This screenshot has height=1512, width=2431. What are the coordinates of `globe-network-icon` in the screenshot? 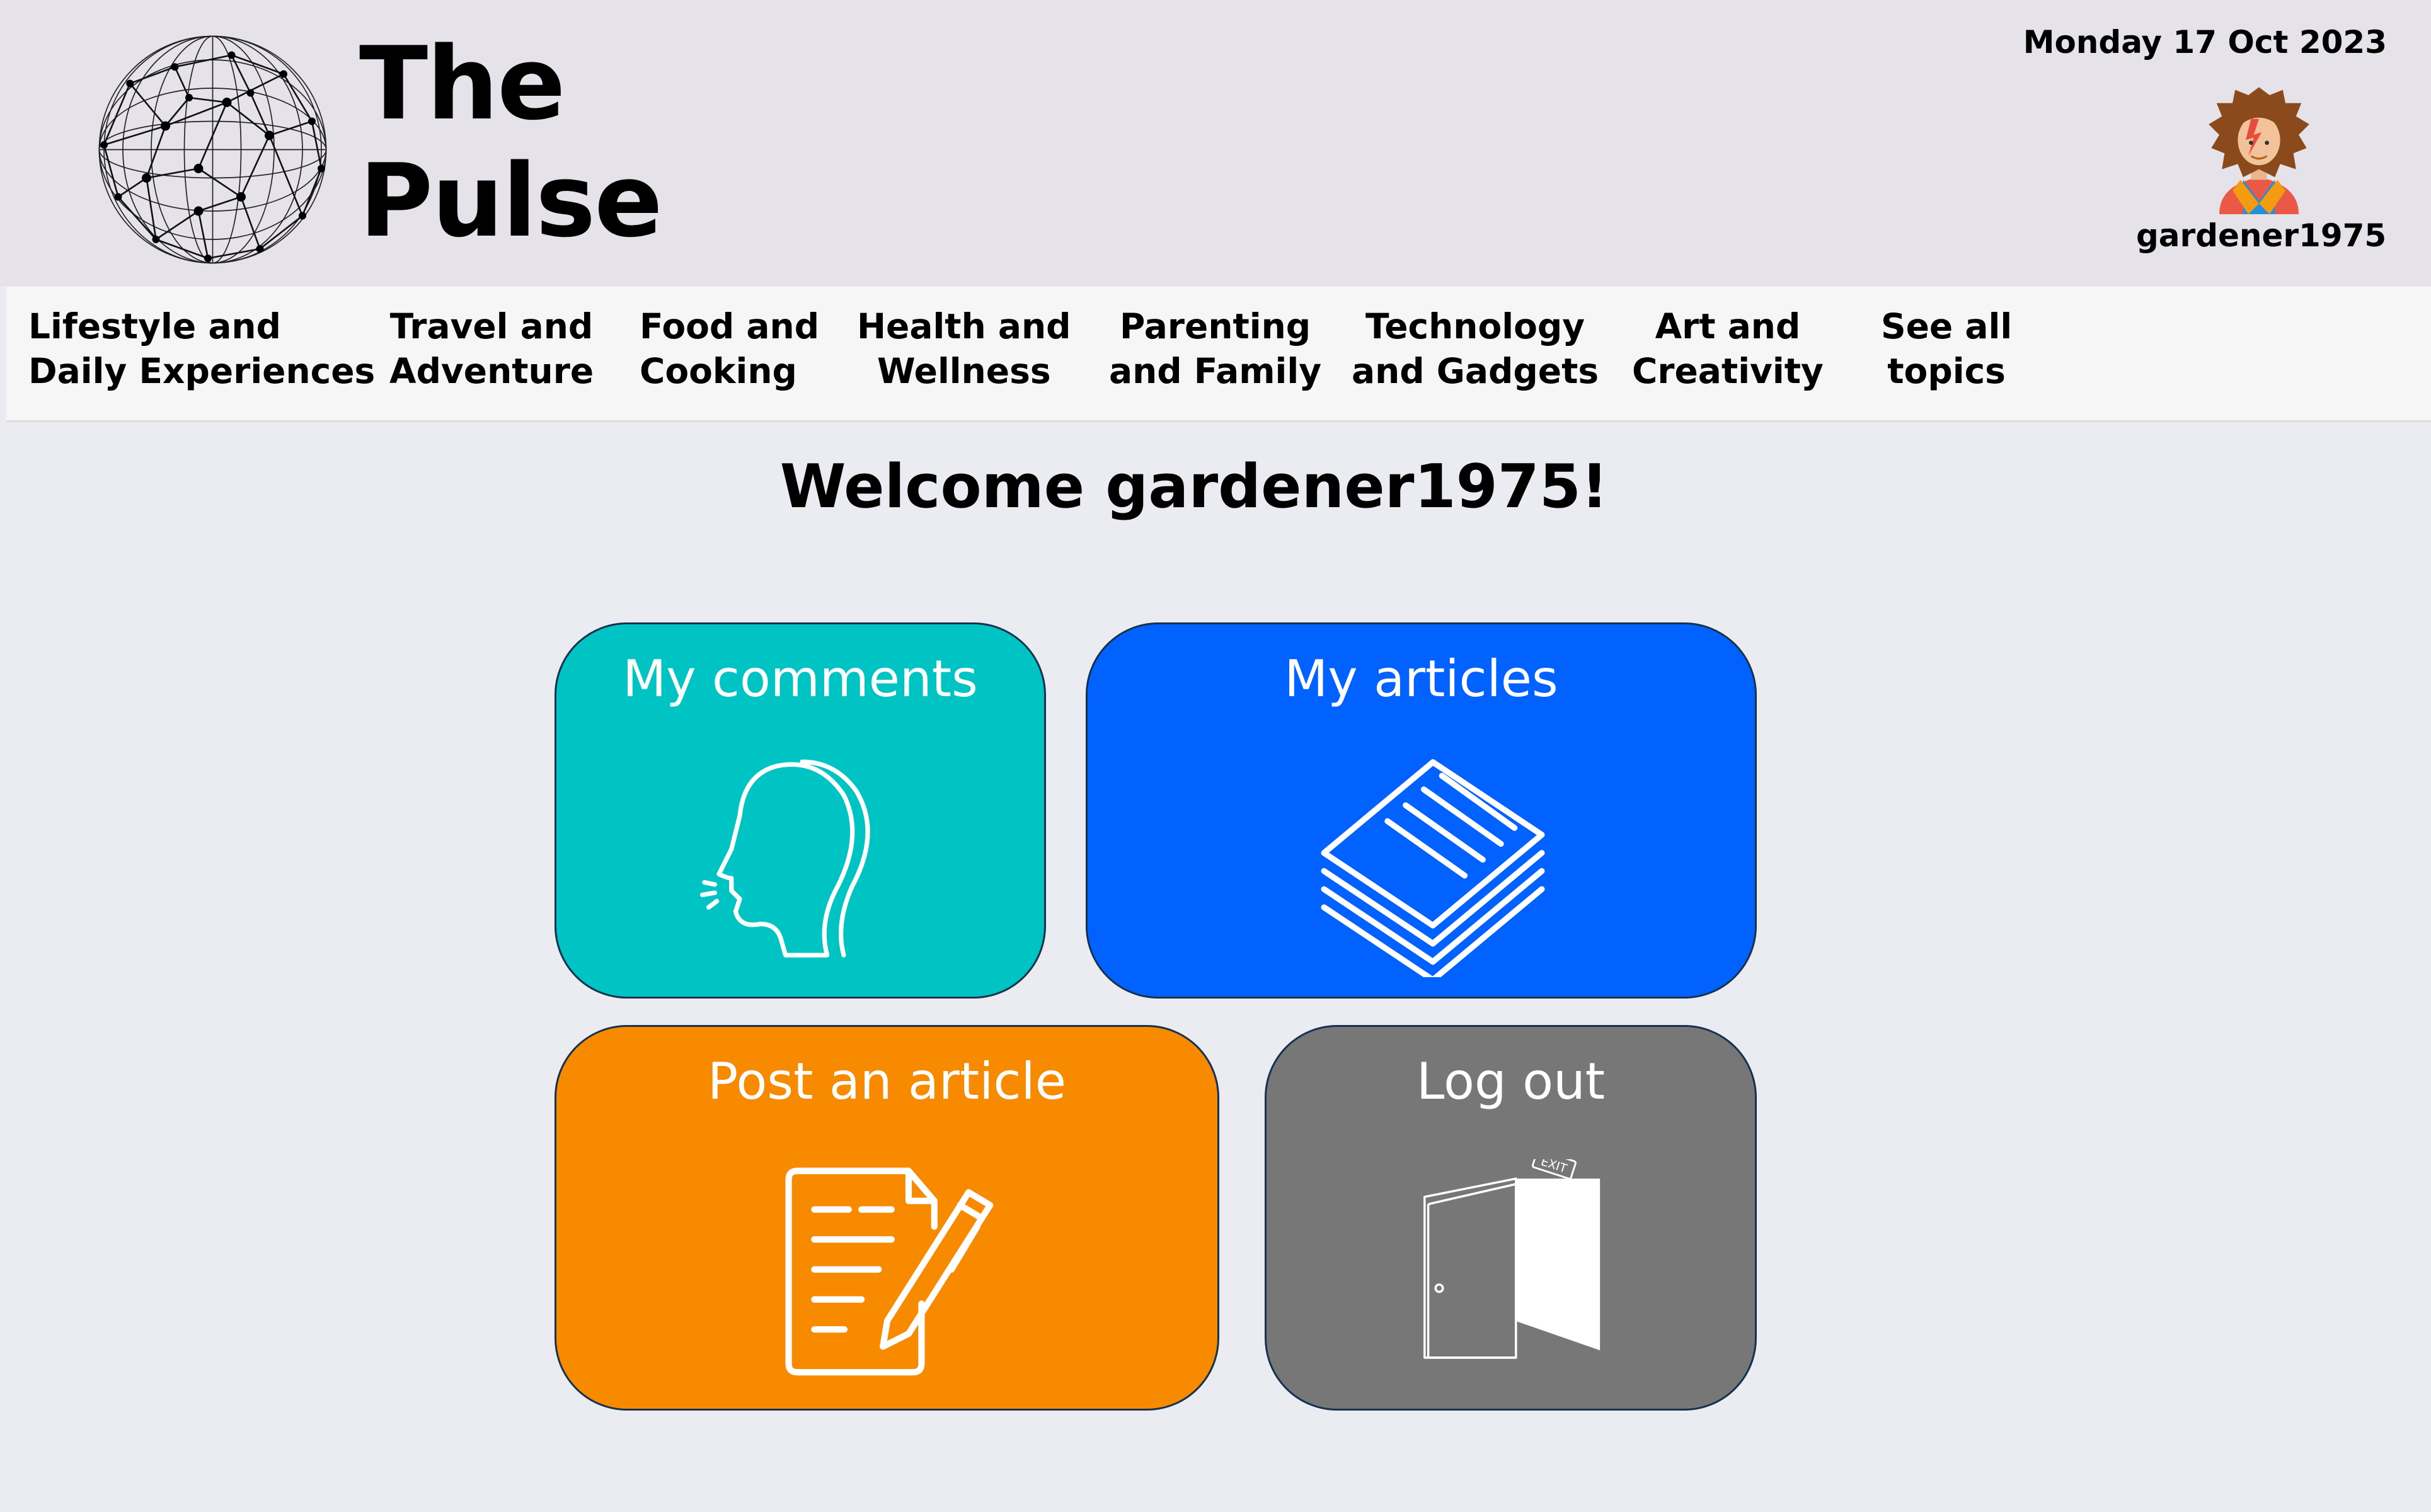 It's located at (213, 150).